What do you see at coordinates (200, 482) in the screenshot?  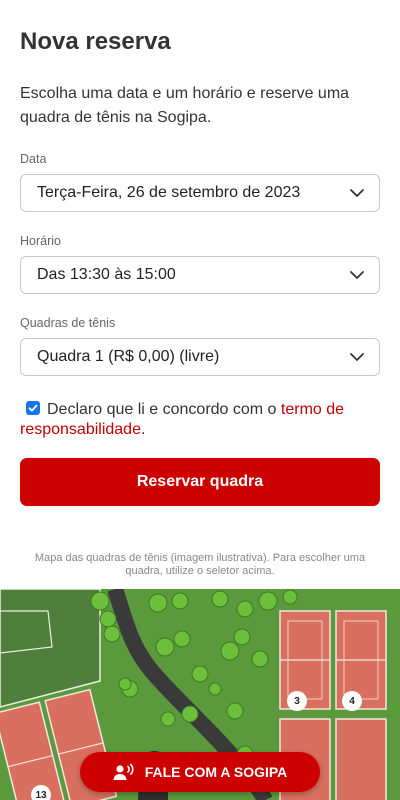 I see `reserve-court-button: Reservar quadra` at bounding box center [200, 482].